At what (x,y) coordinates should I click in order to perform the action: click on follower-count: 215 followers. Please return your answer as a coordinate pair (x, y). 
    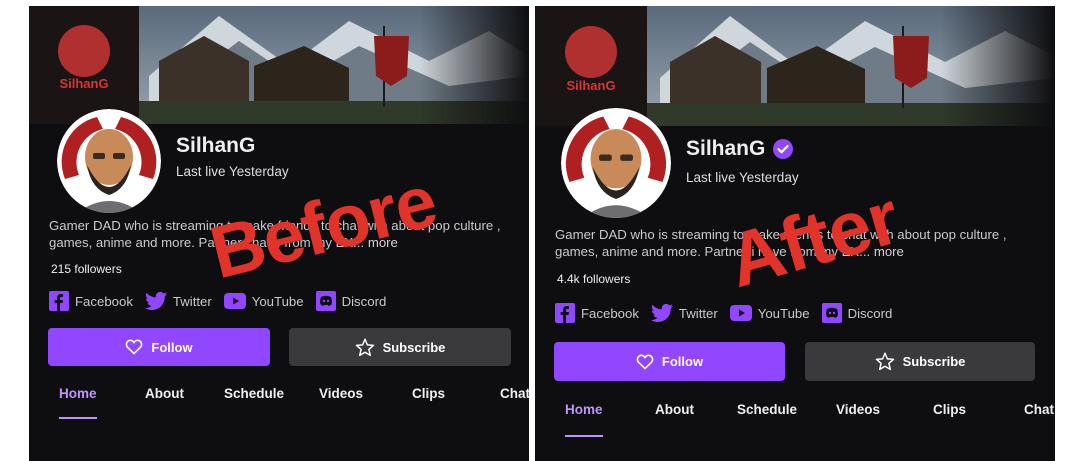
    Looking at the image, I should click on (86, 269).